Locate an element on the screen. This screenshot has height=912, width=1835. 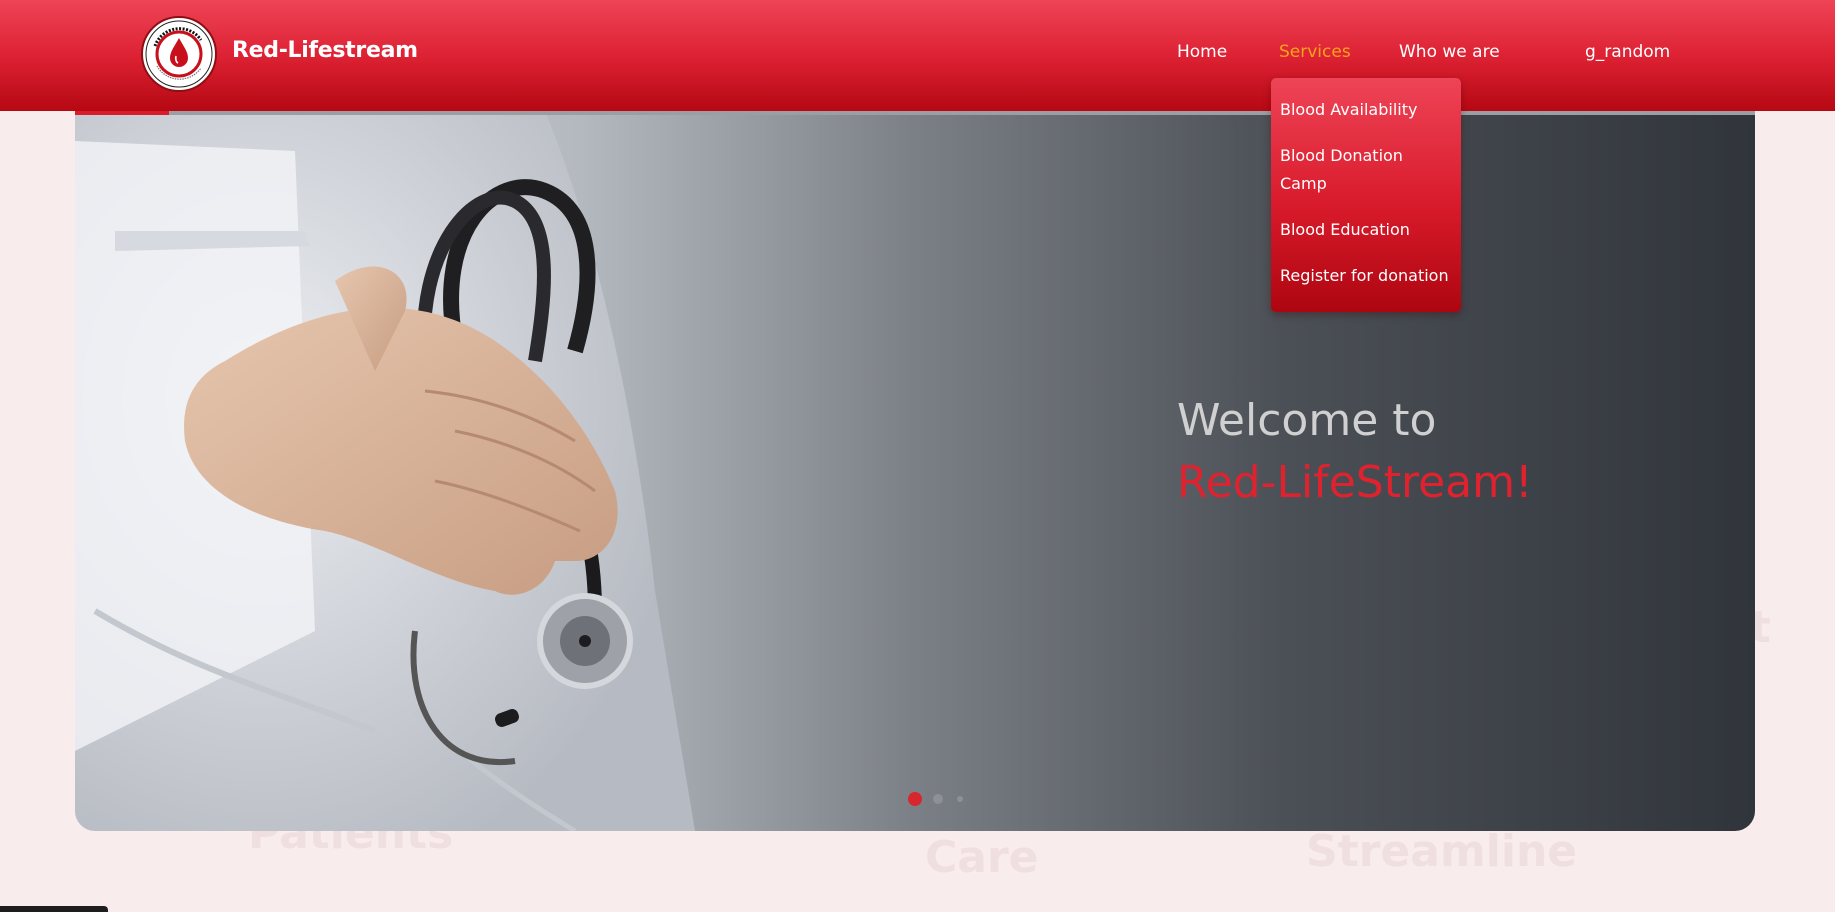
nav-home: Home is located at coordinates (1202, 52).